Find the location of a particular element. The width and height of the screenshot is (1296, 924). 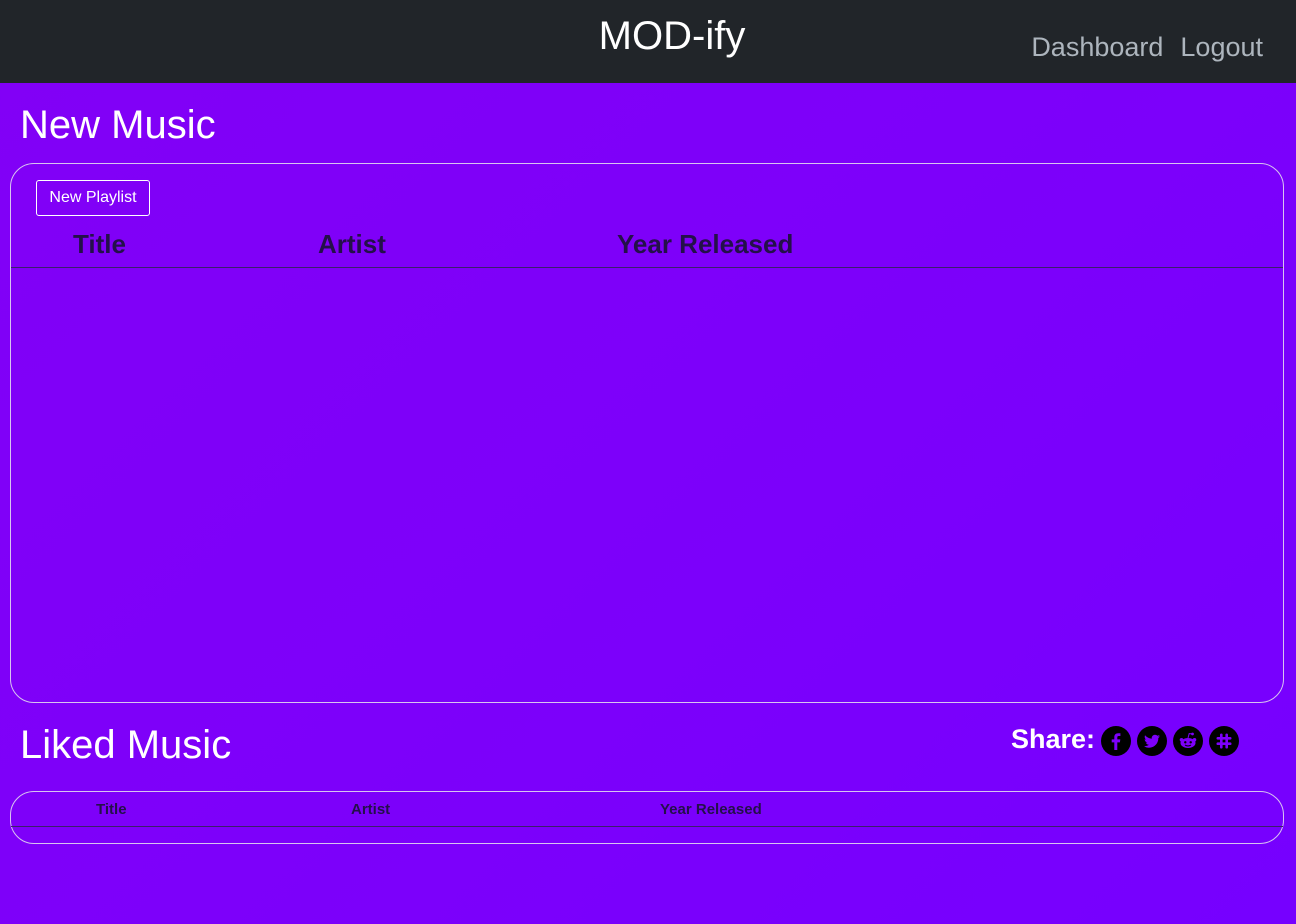

liked-music-heading: Liked Music is located at coordinates (126, 745).